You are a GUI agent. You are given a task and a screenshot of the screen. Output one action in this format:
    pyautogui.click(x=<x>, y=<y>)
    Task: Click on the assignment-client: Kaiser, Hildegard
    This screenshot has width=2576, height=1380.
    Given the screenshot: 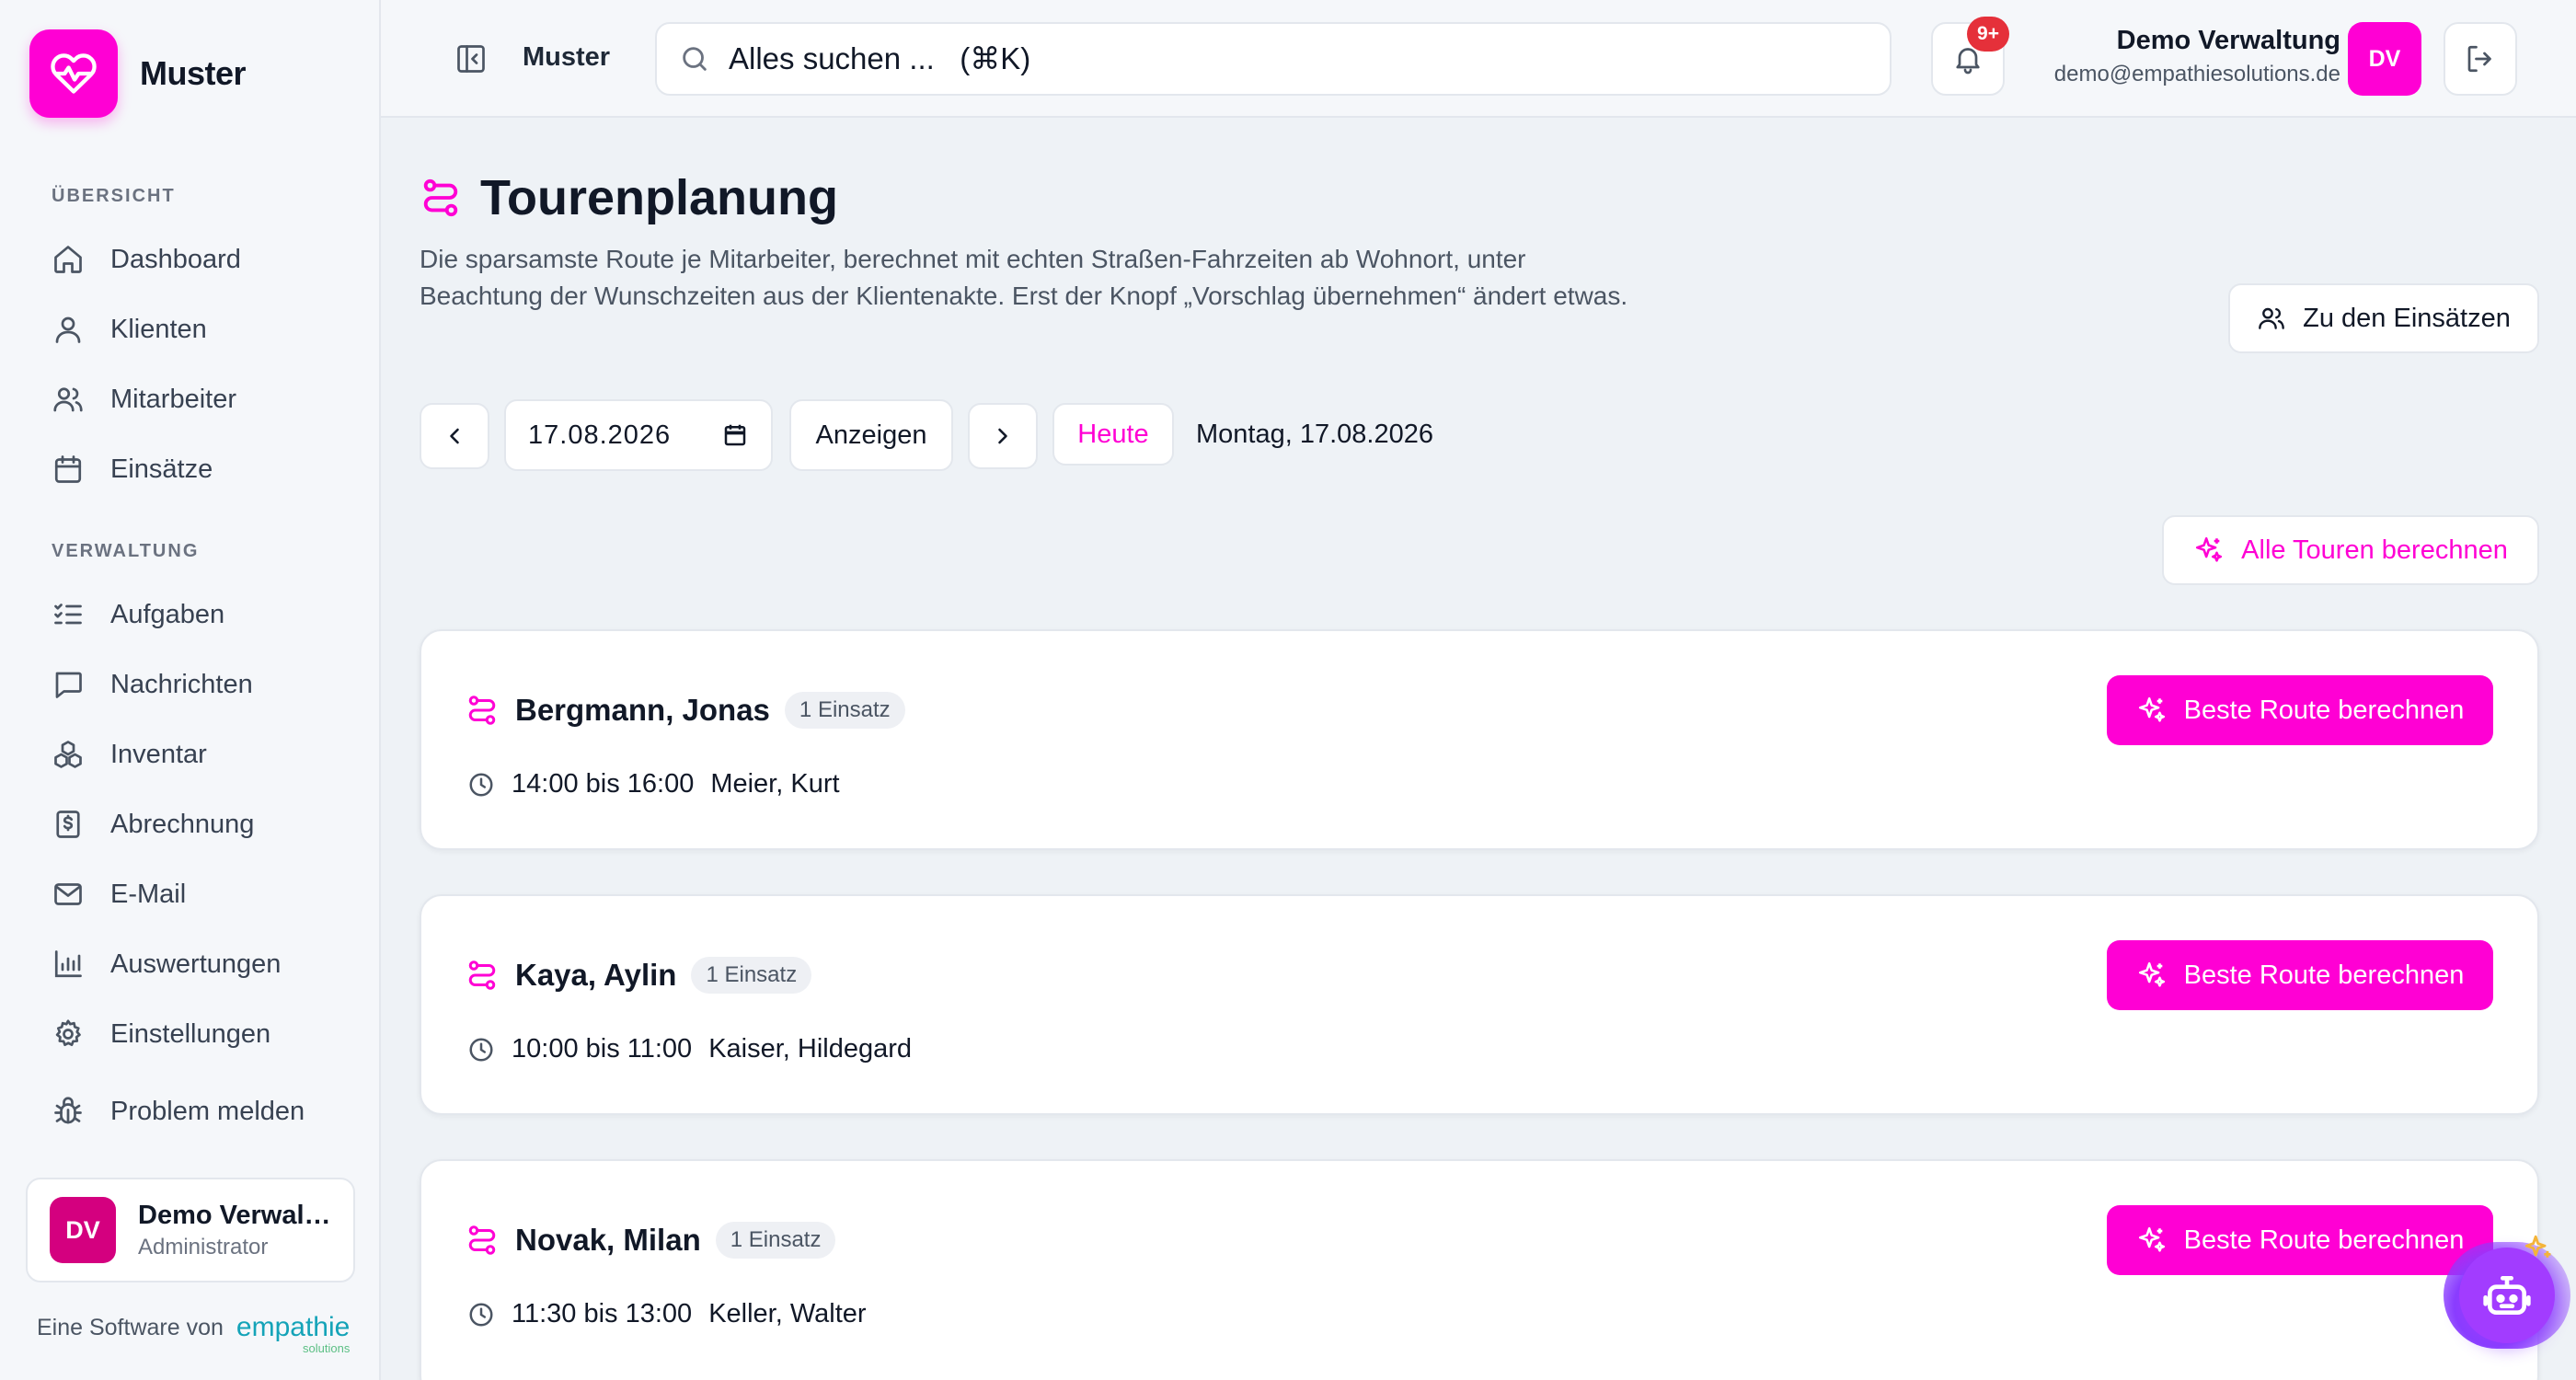 What is the action you would take?
    pyautogui.click(x=810, y=1049)
    